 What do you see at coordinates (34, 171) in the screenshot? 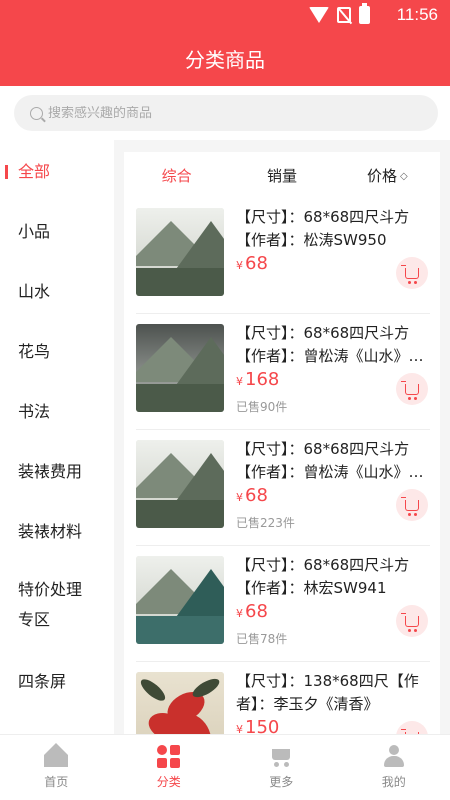
I see `sidebar-item-label: 全部` at bounding box center [34, 171].